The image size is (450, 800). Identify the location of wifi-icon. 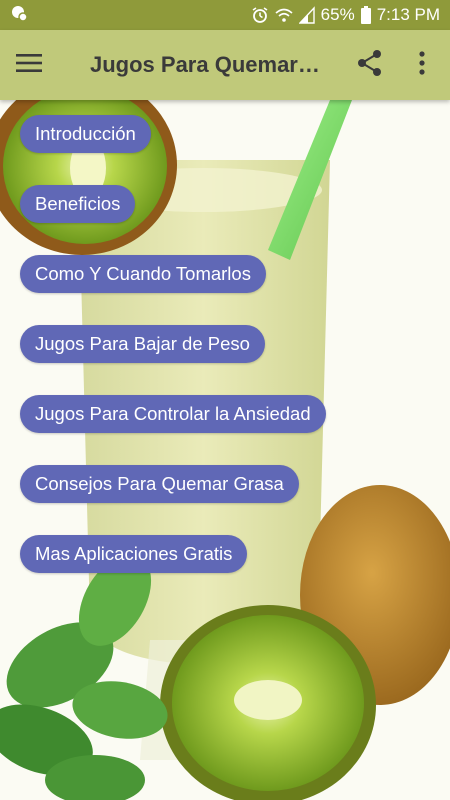
(284, 15).